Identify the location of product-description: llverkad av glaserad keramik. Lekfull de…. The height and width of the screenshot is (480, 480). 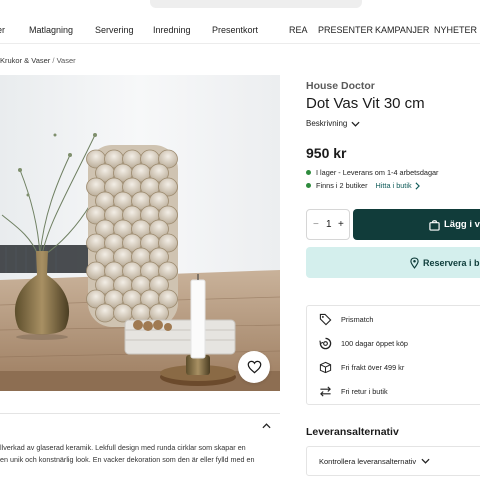
(140, 454).